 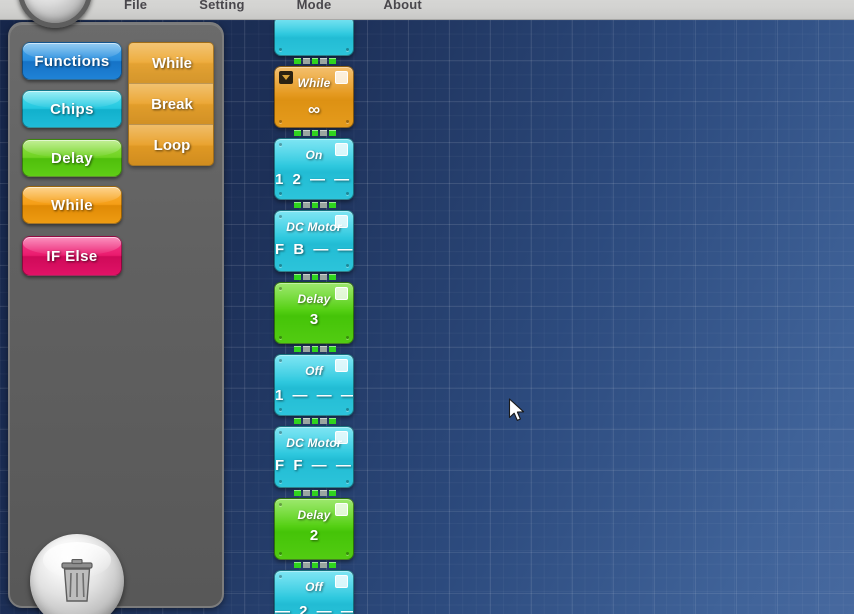 I want to click on program-block-while: While ∞, so click(x=314, y=97).